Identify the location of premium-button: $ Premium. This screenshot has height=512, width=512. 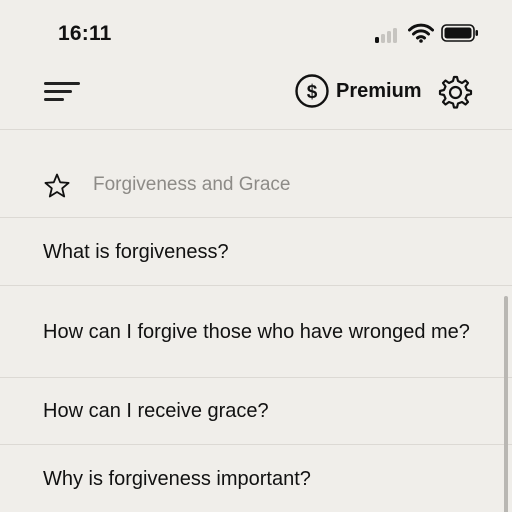
(358, 91).